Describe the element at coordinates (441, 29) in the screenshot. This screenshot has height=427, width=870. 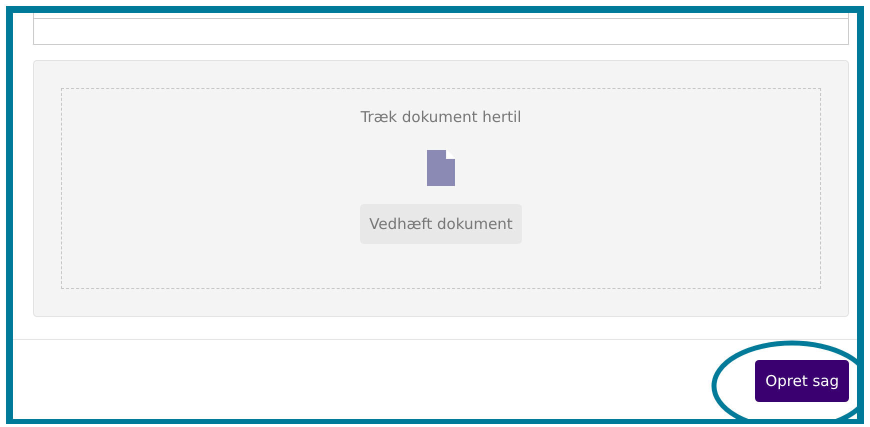
I see `text-field` at that location.